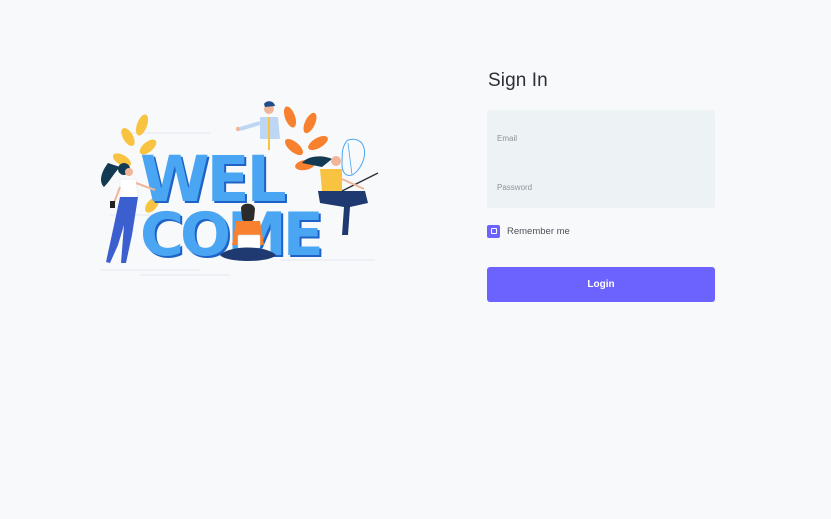  I want to click on signin-panel: Sign In Remember me Login, so click(601, 186).